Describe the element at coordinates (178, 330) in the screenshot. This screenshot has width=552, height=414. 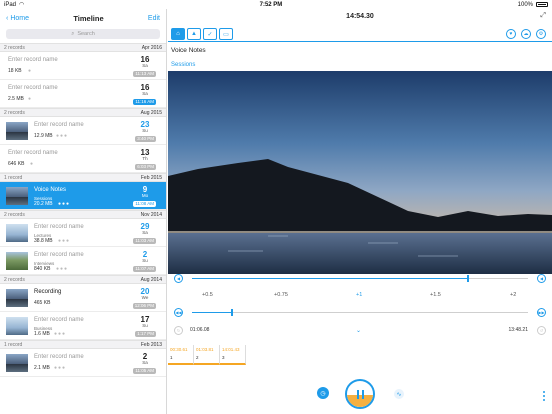
I see `loop-icon: ↻` at that location.